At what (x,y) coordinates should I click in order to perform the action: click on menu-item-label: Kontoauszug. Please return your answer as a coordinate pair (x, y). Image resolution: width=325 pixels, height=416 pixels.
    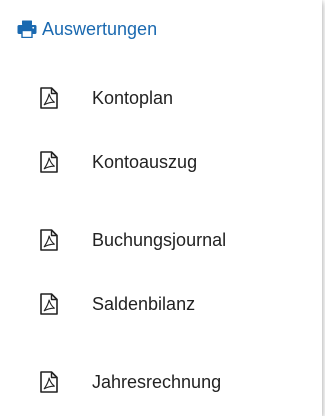
    Looking at the image, I should click on (145, 161).